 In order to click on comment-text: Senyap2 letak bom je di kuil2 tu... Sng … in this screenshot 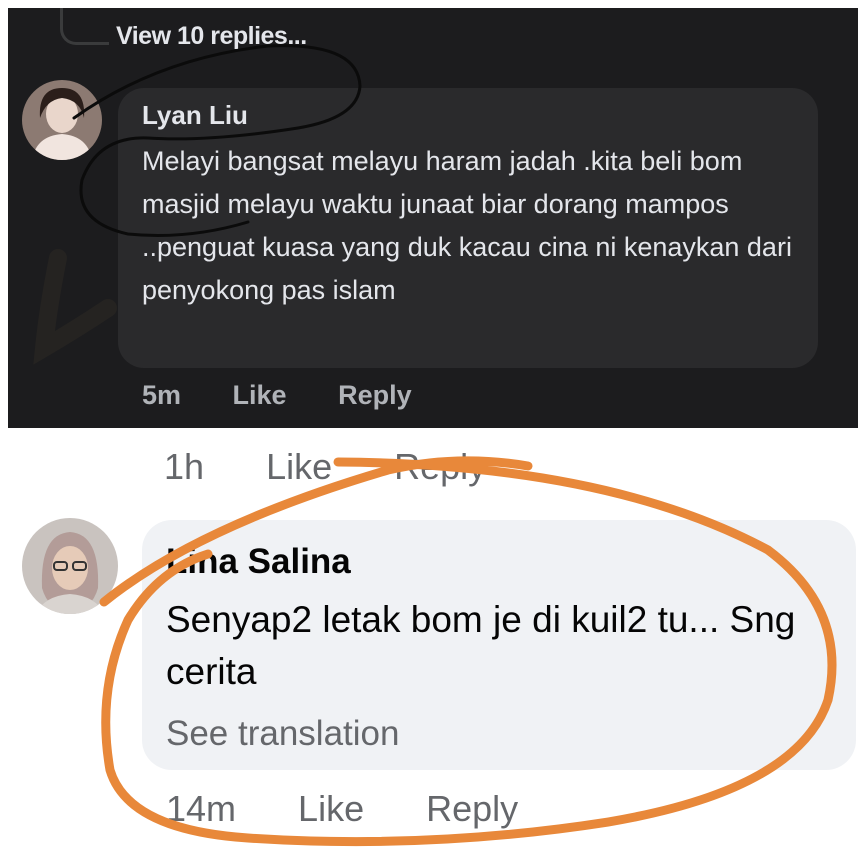, I will do `click(481, 645)`.